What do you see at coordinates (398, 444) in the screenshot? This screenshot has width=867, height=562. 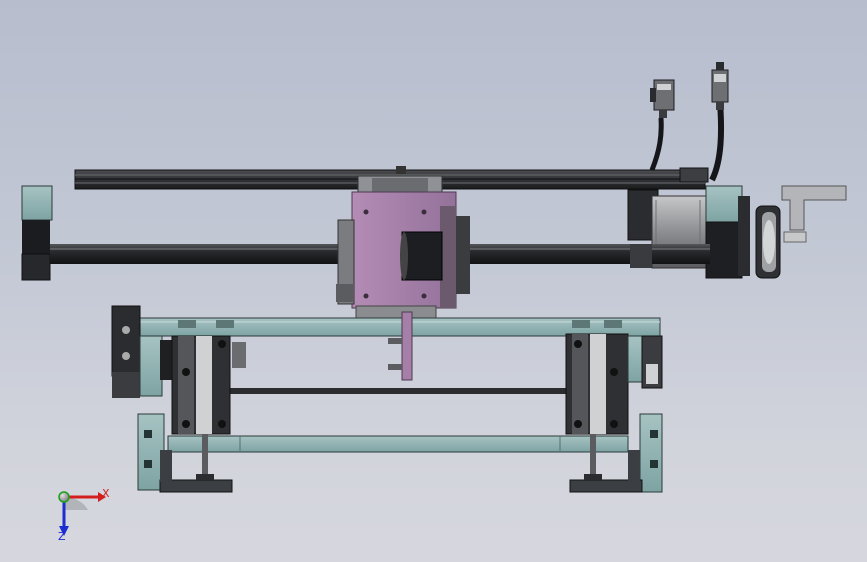 I see `lower-frame-beam` at bounding box center [398, 444].